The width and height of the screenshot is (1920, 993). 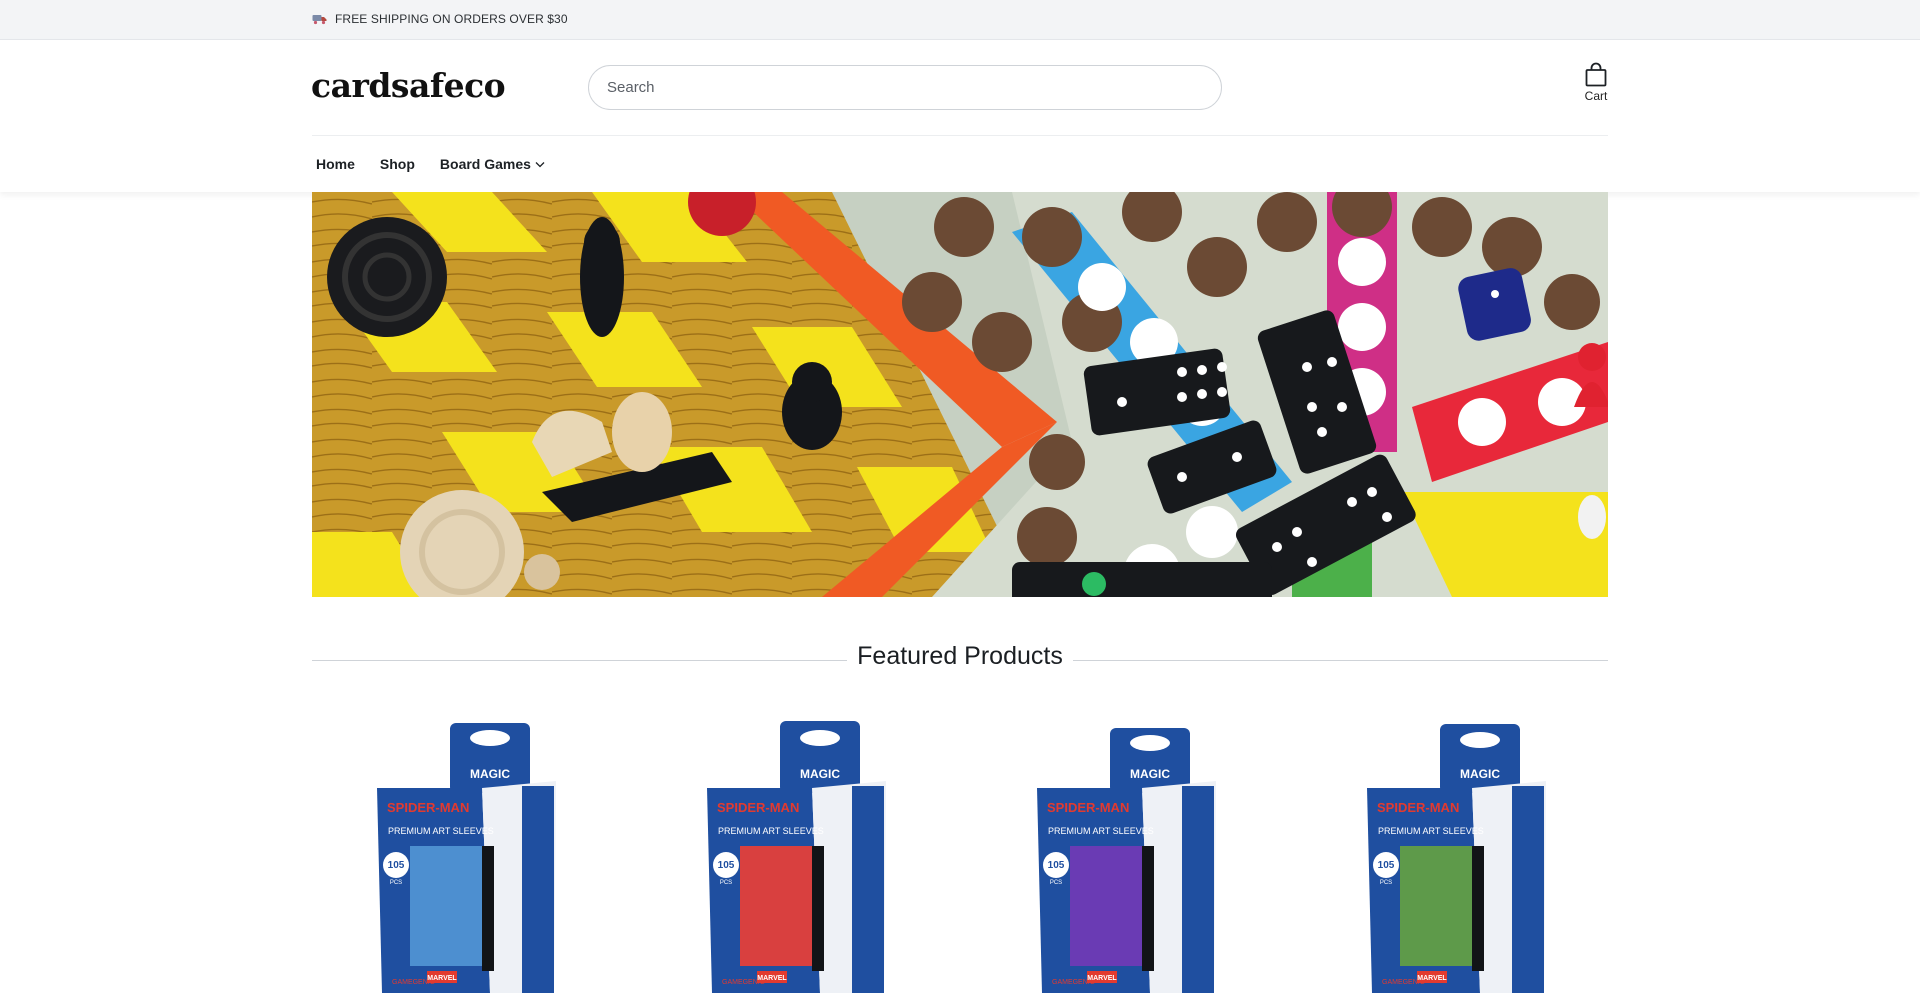 What do you see at coordinates (451, 19) in the screenshot?
I see `announcement-text: FREE SHIPPING ON ORDERS OVER $30` at bounding box center [451, 19].